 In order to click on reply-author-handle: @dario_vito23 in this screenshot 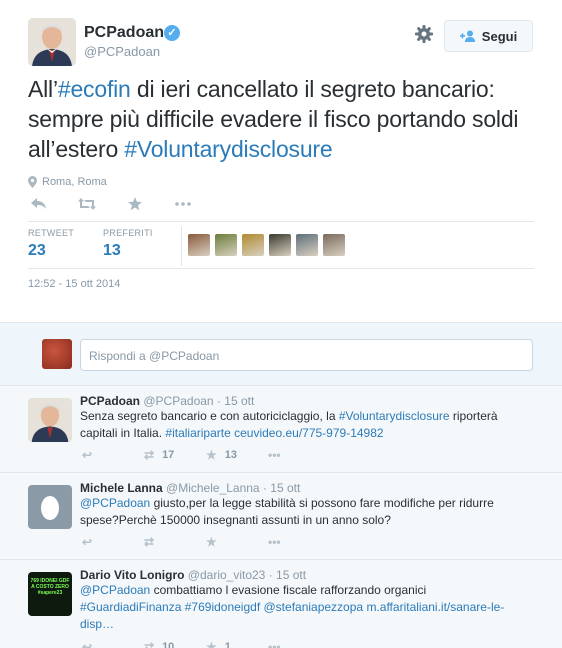, I will do `click(227, 575)`.